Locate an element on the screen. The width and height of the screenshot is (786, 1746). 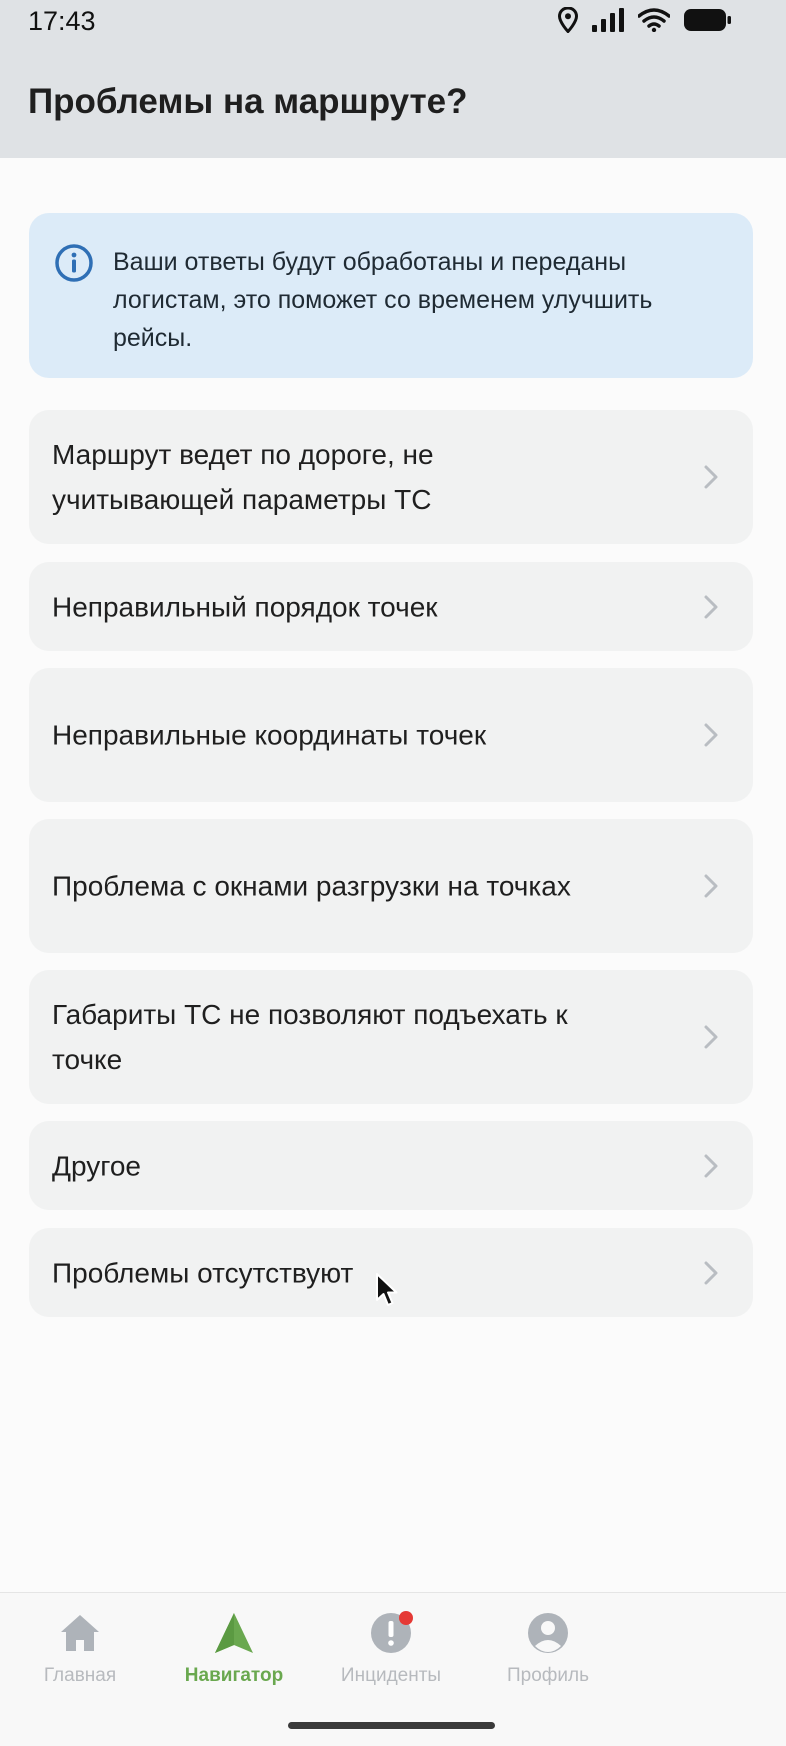
option-label: Неправильный порядок точек is located at coordinates (245, 606).